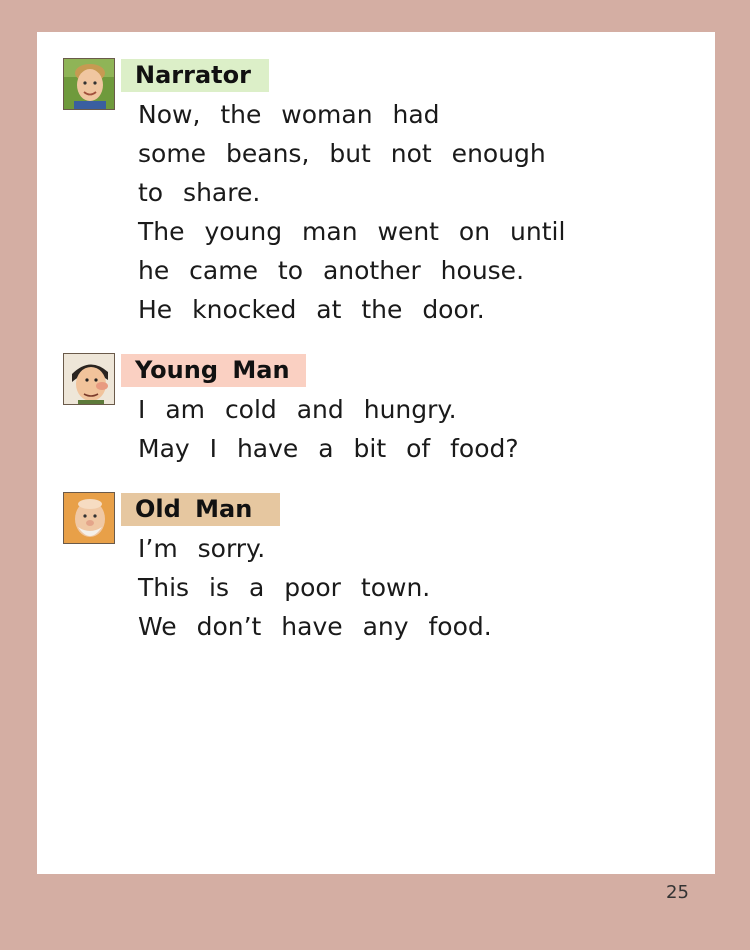 Image resolution: width=750 pixels, height=950 pixels. What do you see at coordinates (331, 270) in the screenshot?
I see `script-line: he came to another house.` at bounding box center [331, 270].